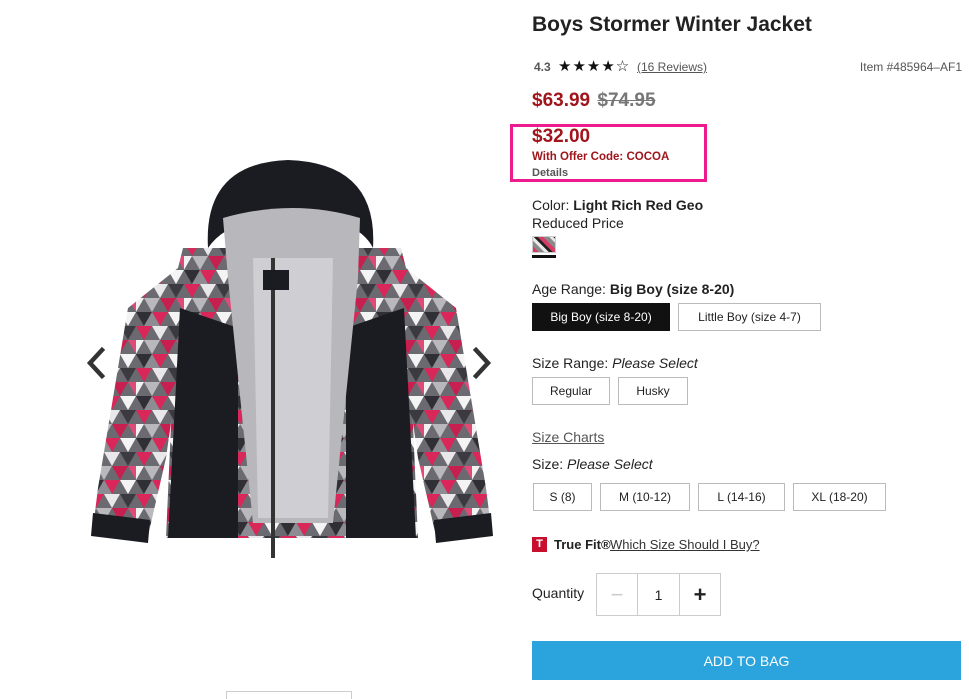 Image resolution: width=969 pixels, height=699 pixels. Describe the element at coordinates (655, 363) in the screenshot. I see `size-range-value: Please Select` at that location.